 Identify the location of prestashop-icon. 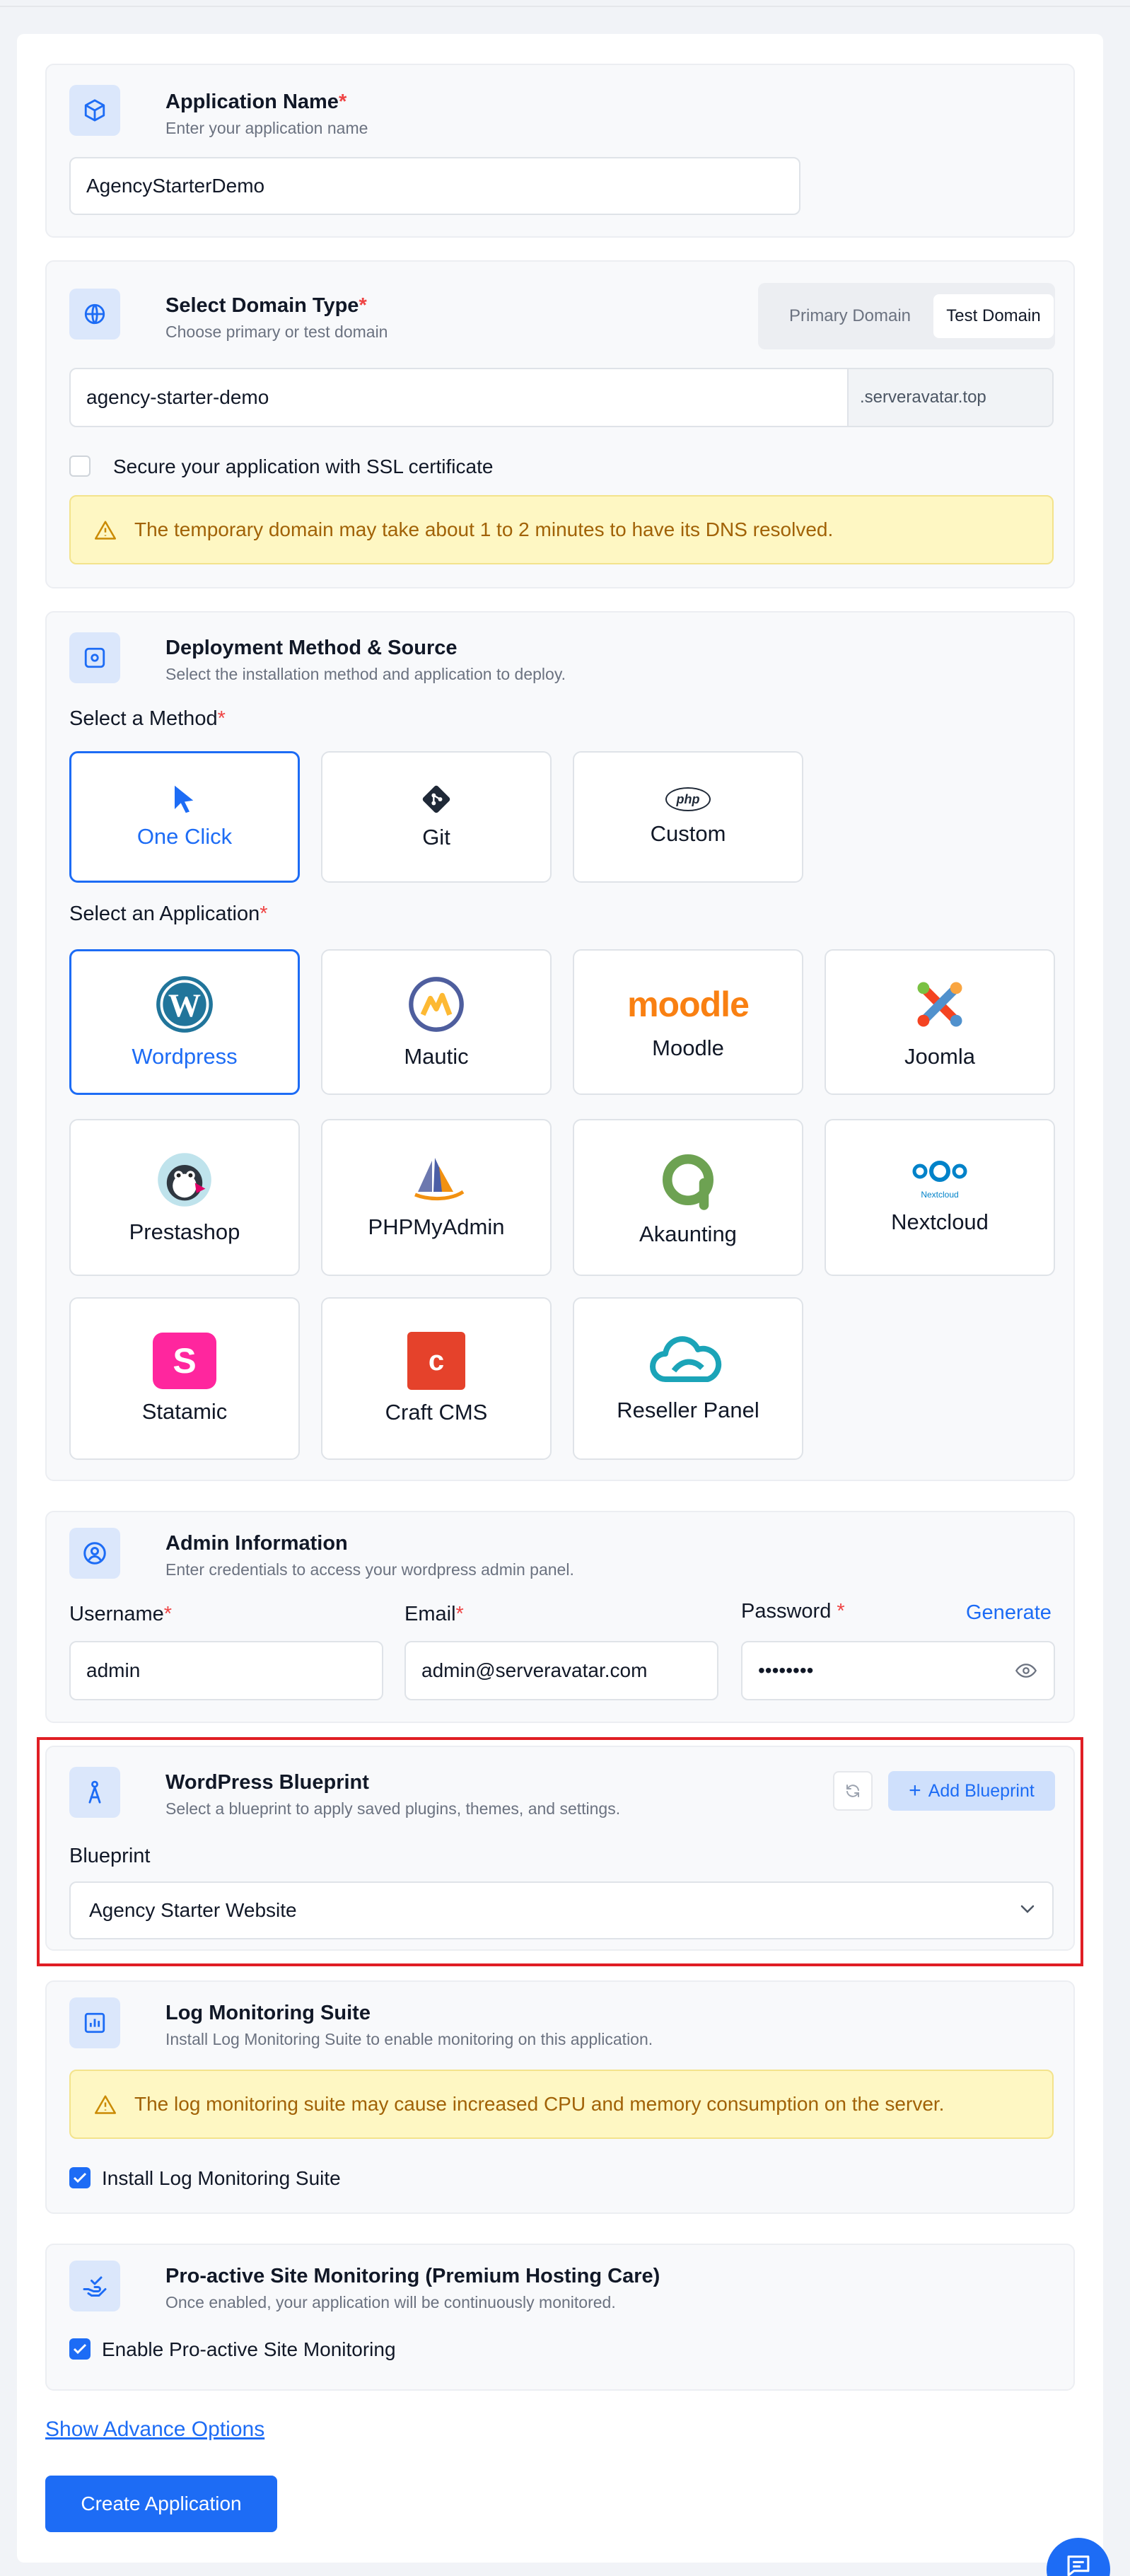
(184, 1180).